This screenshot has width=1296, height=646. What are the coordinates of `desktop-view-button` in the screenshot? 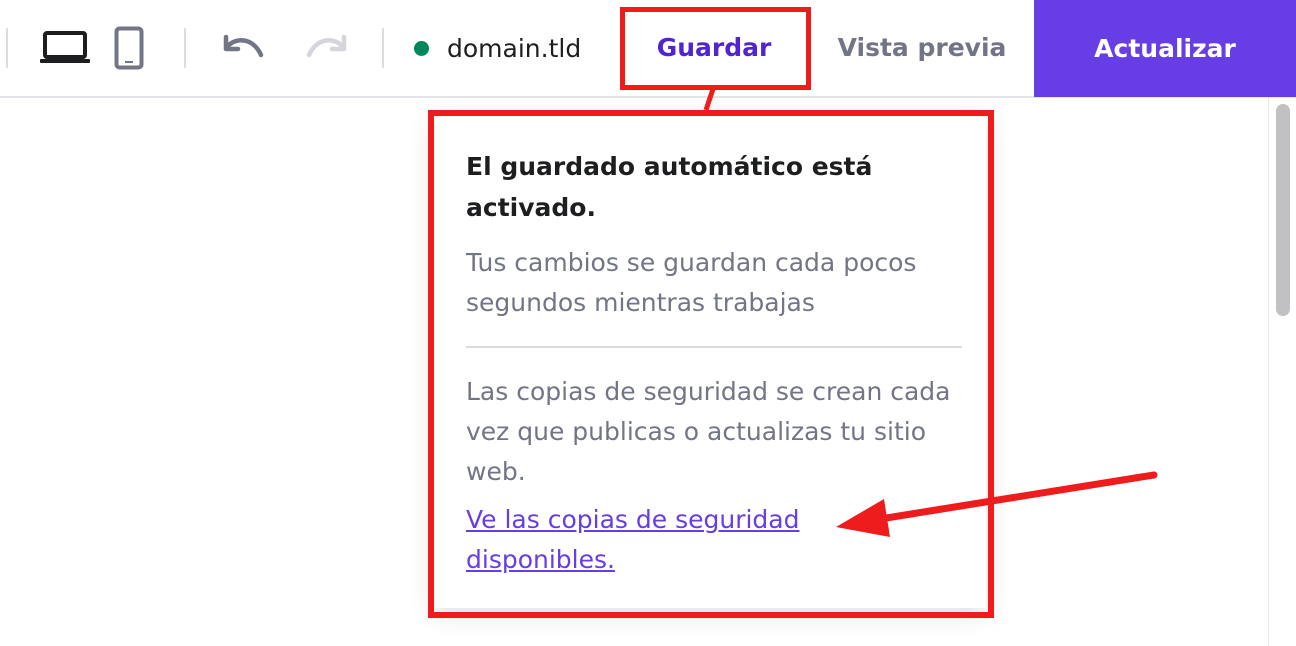 It's located at (65, 48).